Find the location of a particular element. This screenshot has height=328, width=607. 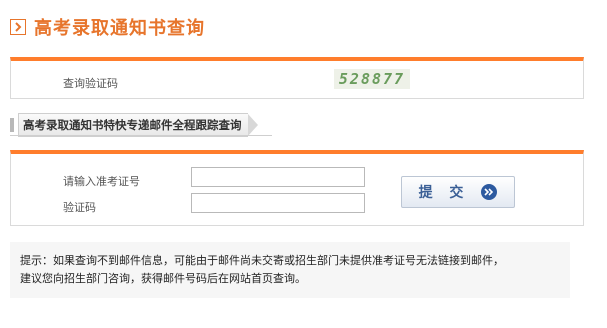

submit-button: 提 交 is located at coordinates (458, 192).